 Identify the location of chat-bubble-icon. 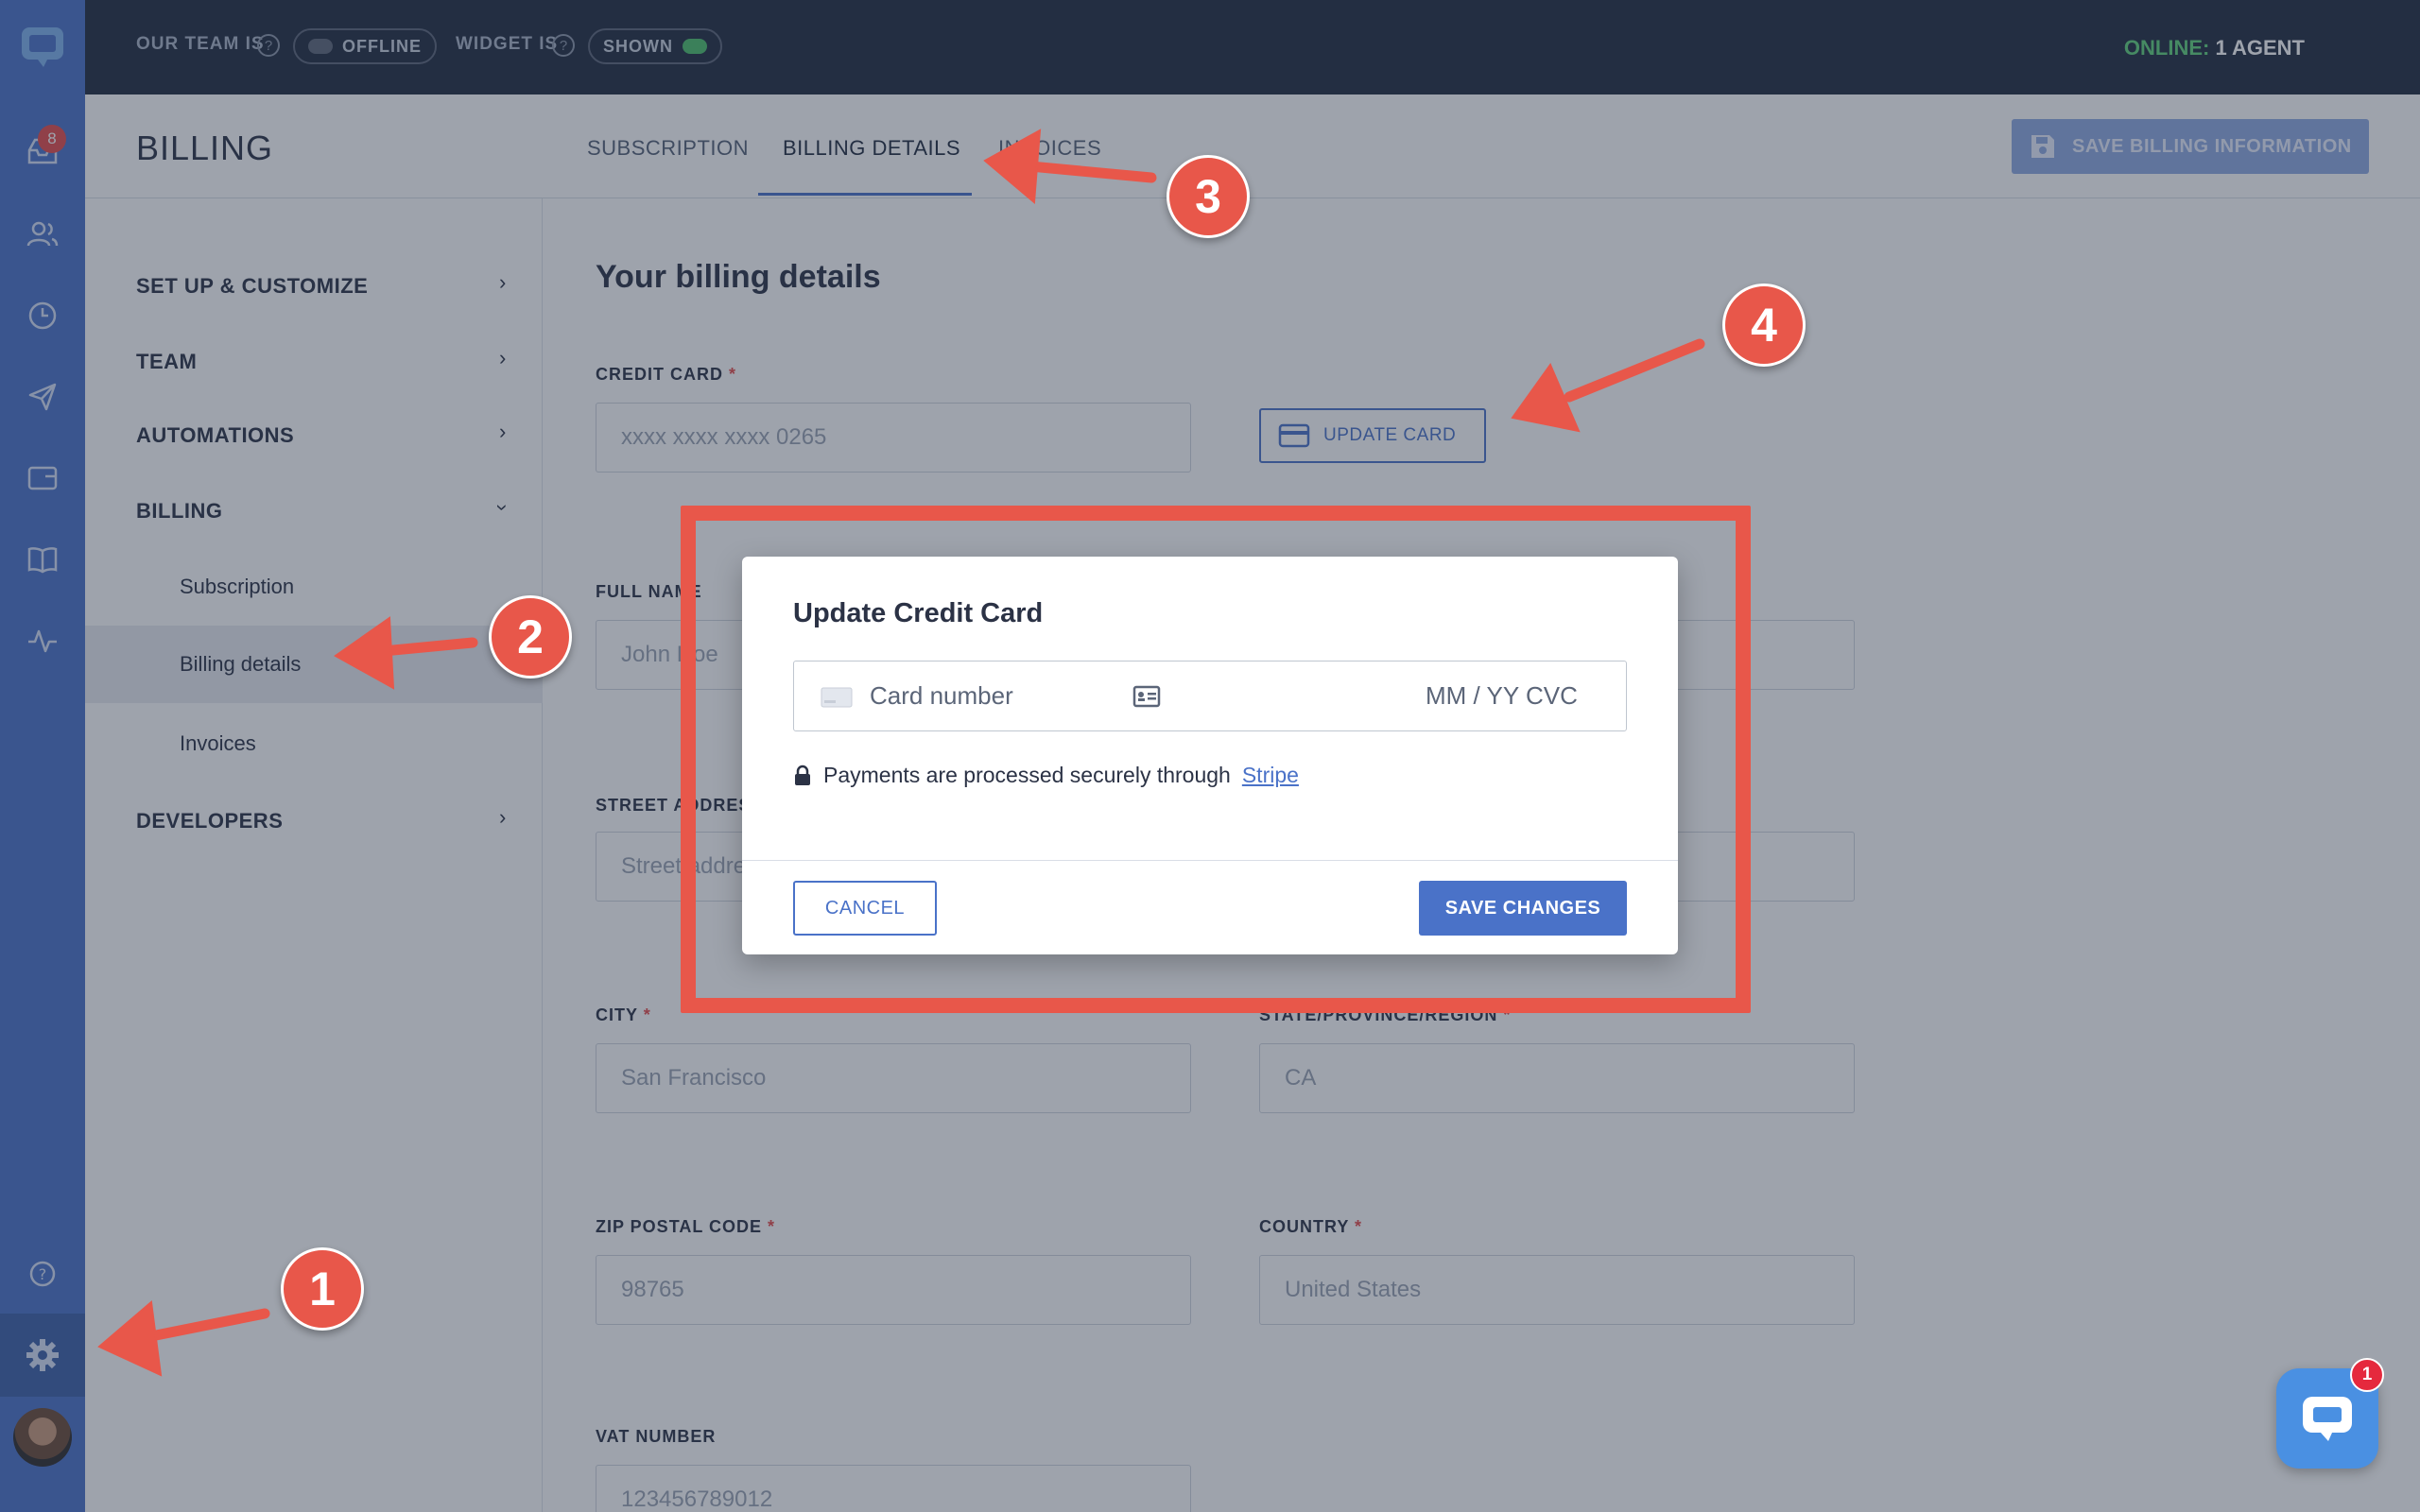
(2327, 1419).